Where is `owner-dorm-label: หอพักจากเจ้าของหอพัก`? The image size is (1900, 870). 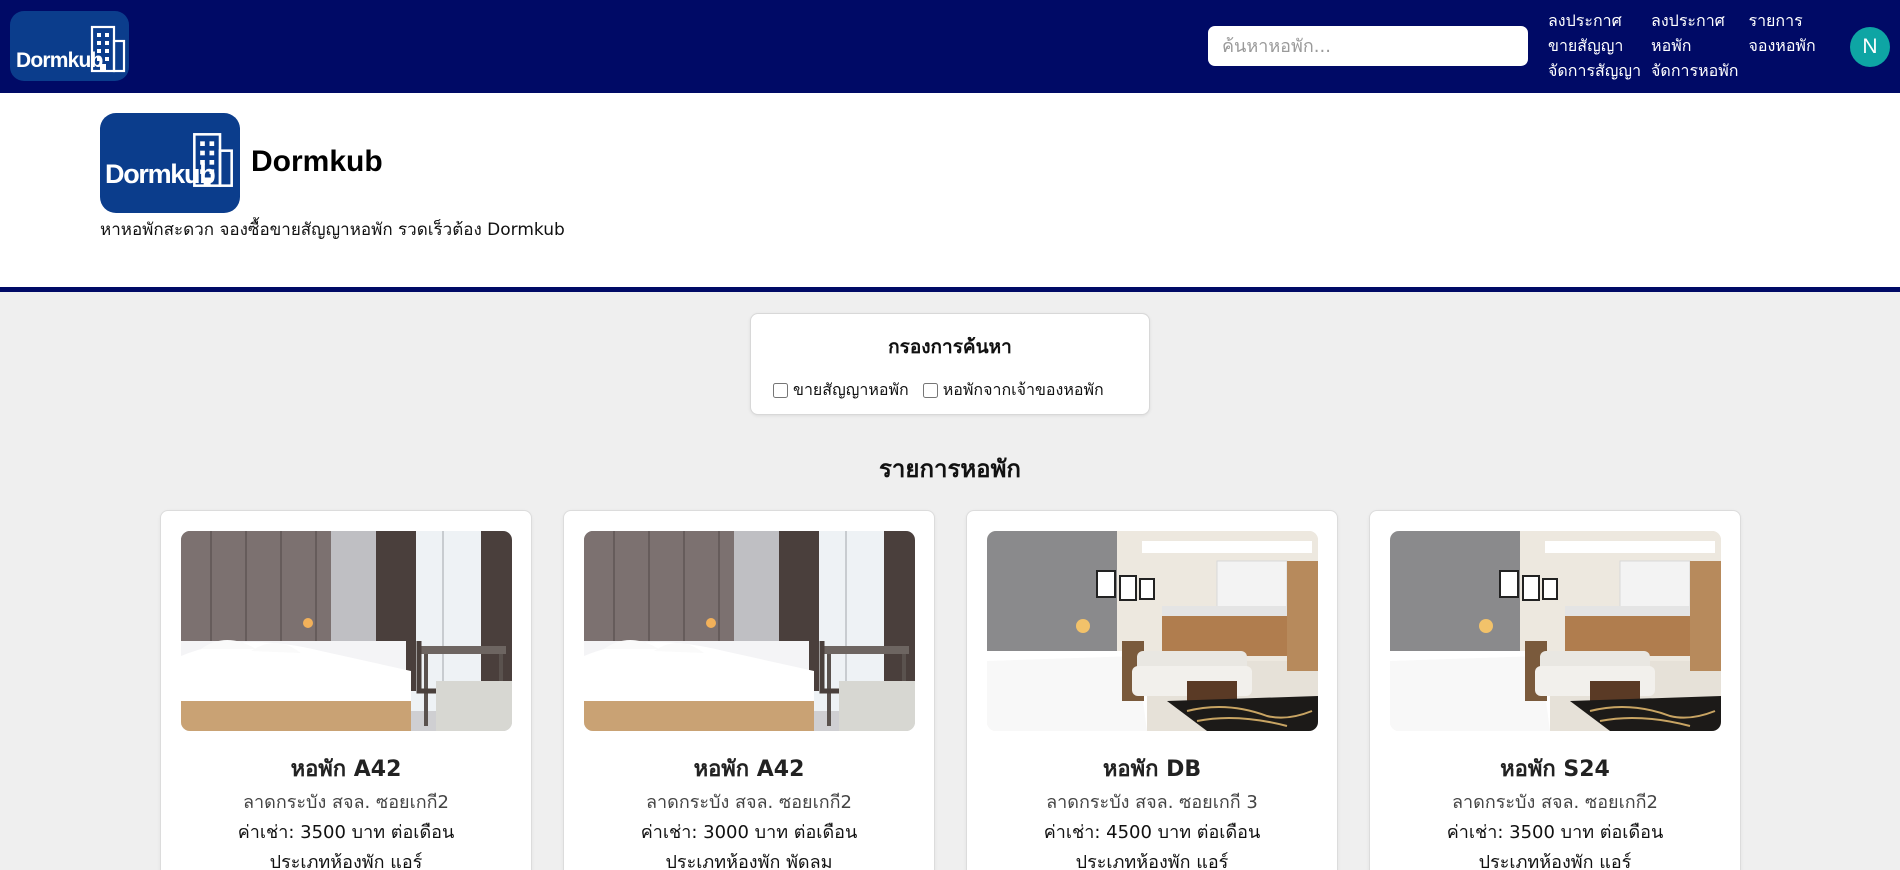 owner-dorm-label: หอพักจากเจ้าของหอพัก is located at coordinates (1023, 389).